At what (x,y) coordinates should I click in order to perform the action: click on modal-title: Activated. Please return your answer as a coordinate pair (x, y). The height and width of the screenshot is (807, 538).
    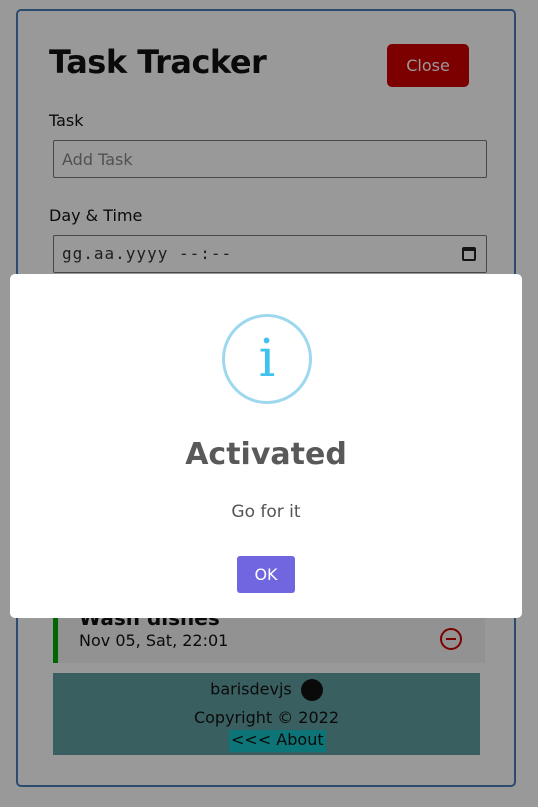
    Looking at the image, I should click on (266, 454).